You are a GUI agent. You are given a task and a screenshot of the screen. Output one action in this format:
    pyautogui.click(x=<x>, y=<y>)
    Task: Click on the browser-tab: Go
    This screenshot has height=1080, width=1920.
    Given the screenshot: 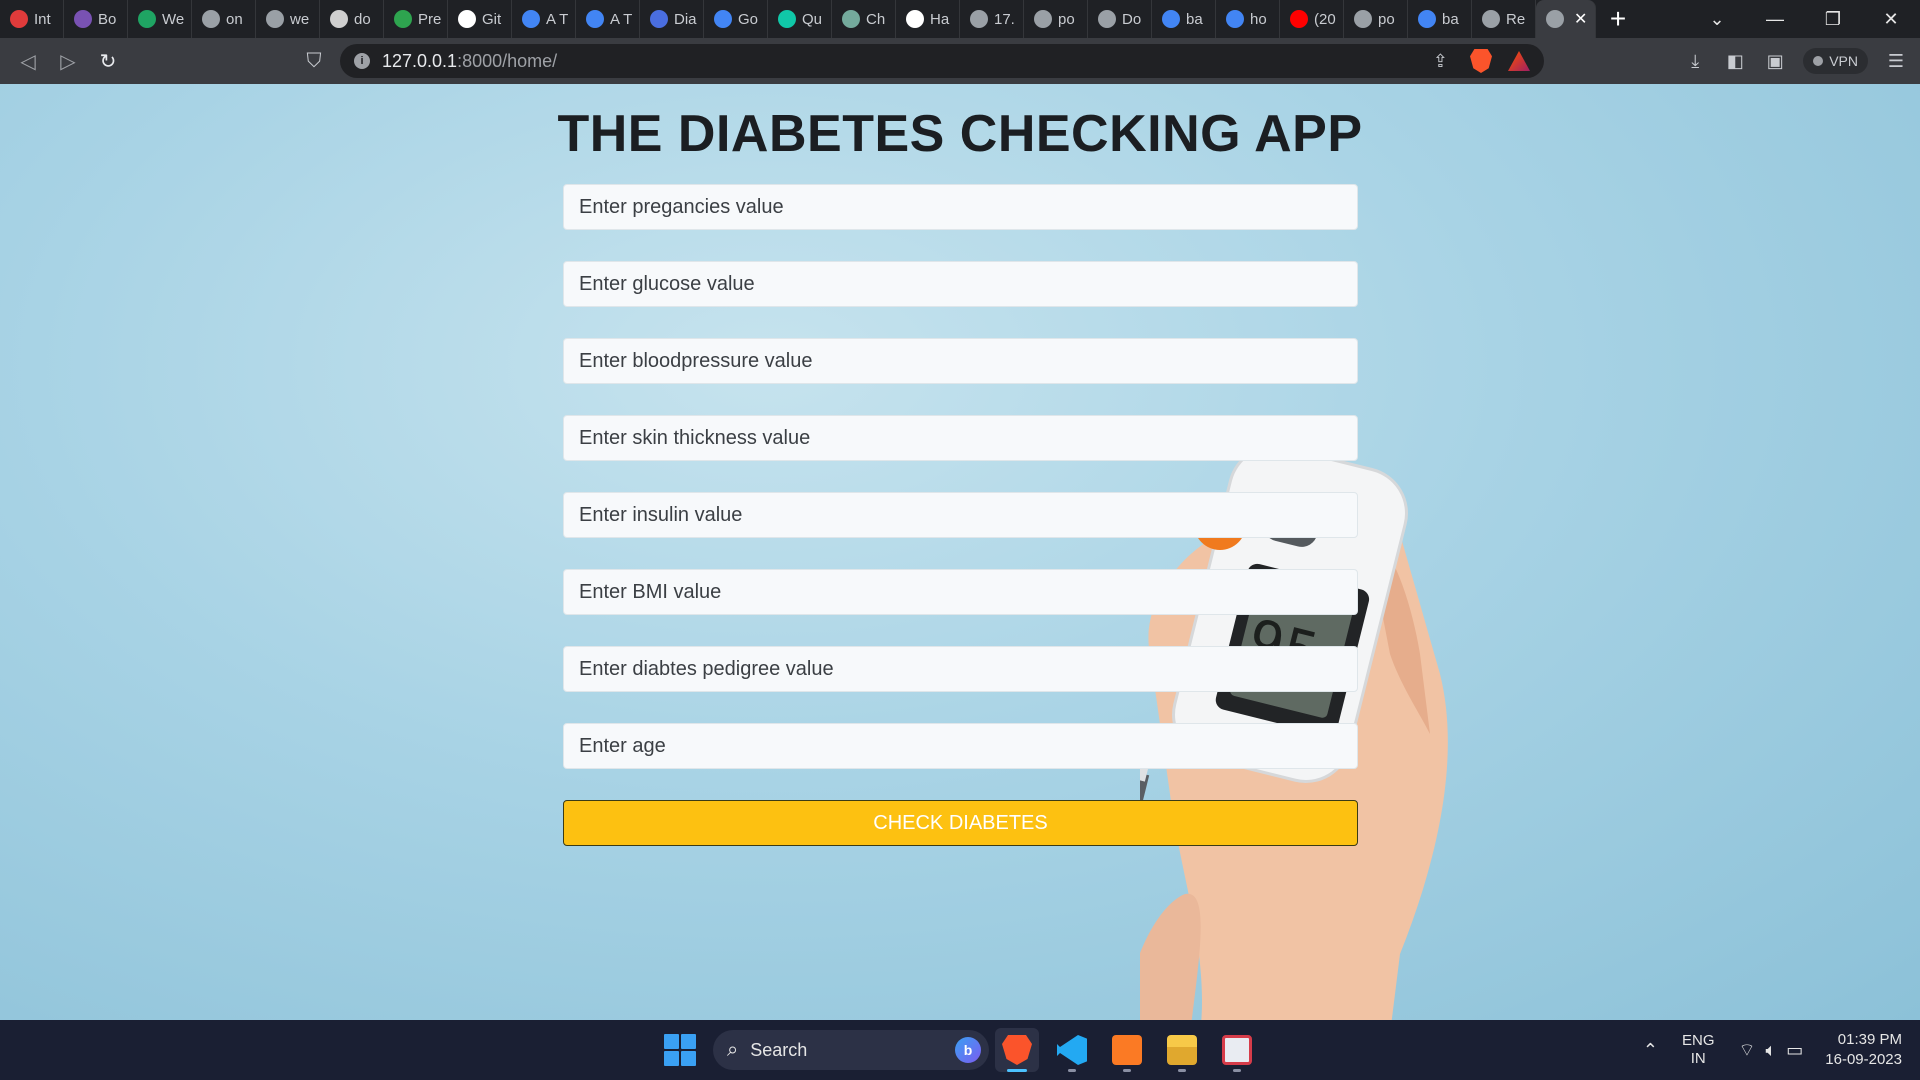 What is the action you would take?
    pyautogui.click(x=736, y=19)
    